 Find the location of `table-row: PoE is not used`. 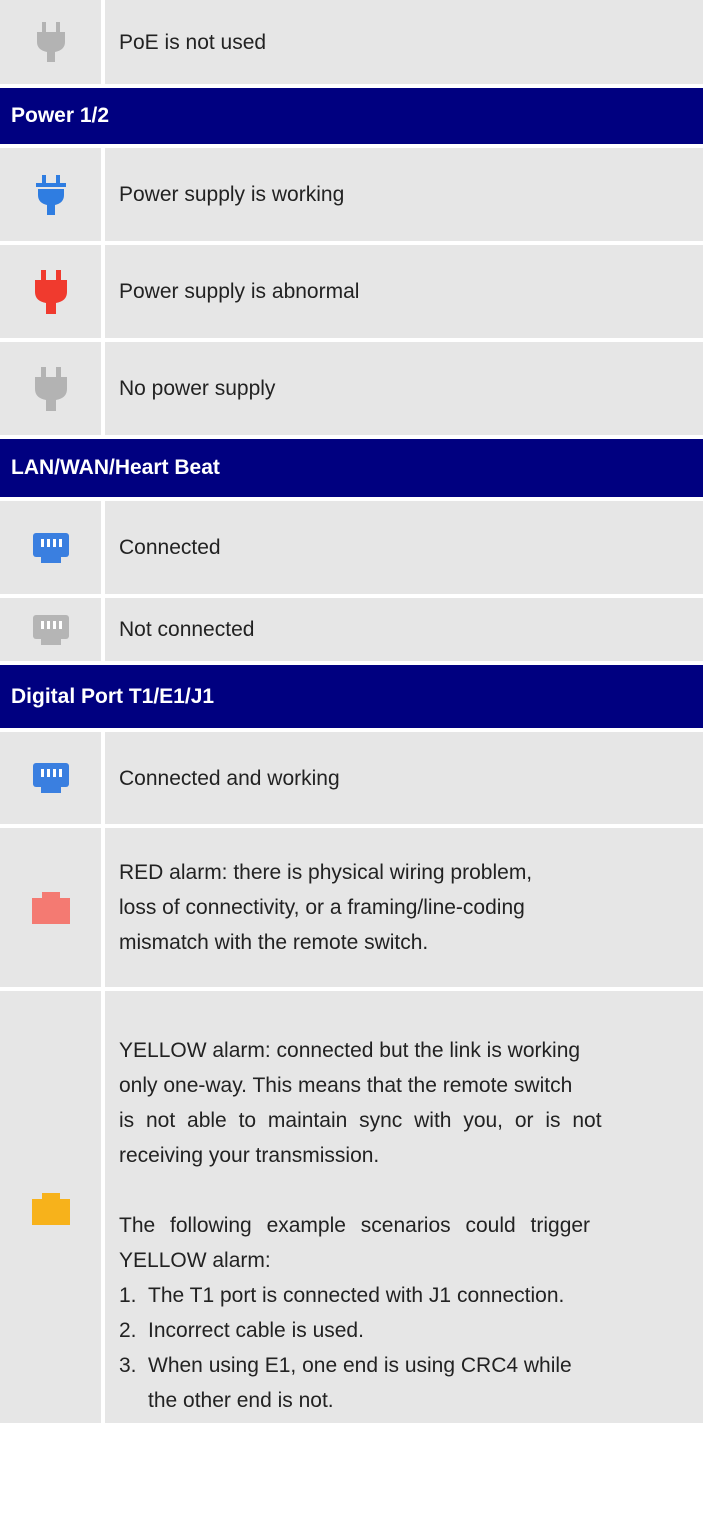

table-row: PoE is not used is located at coordinates (351, 44).